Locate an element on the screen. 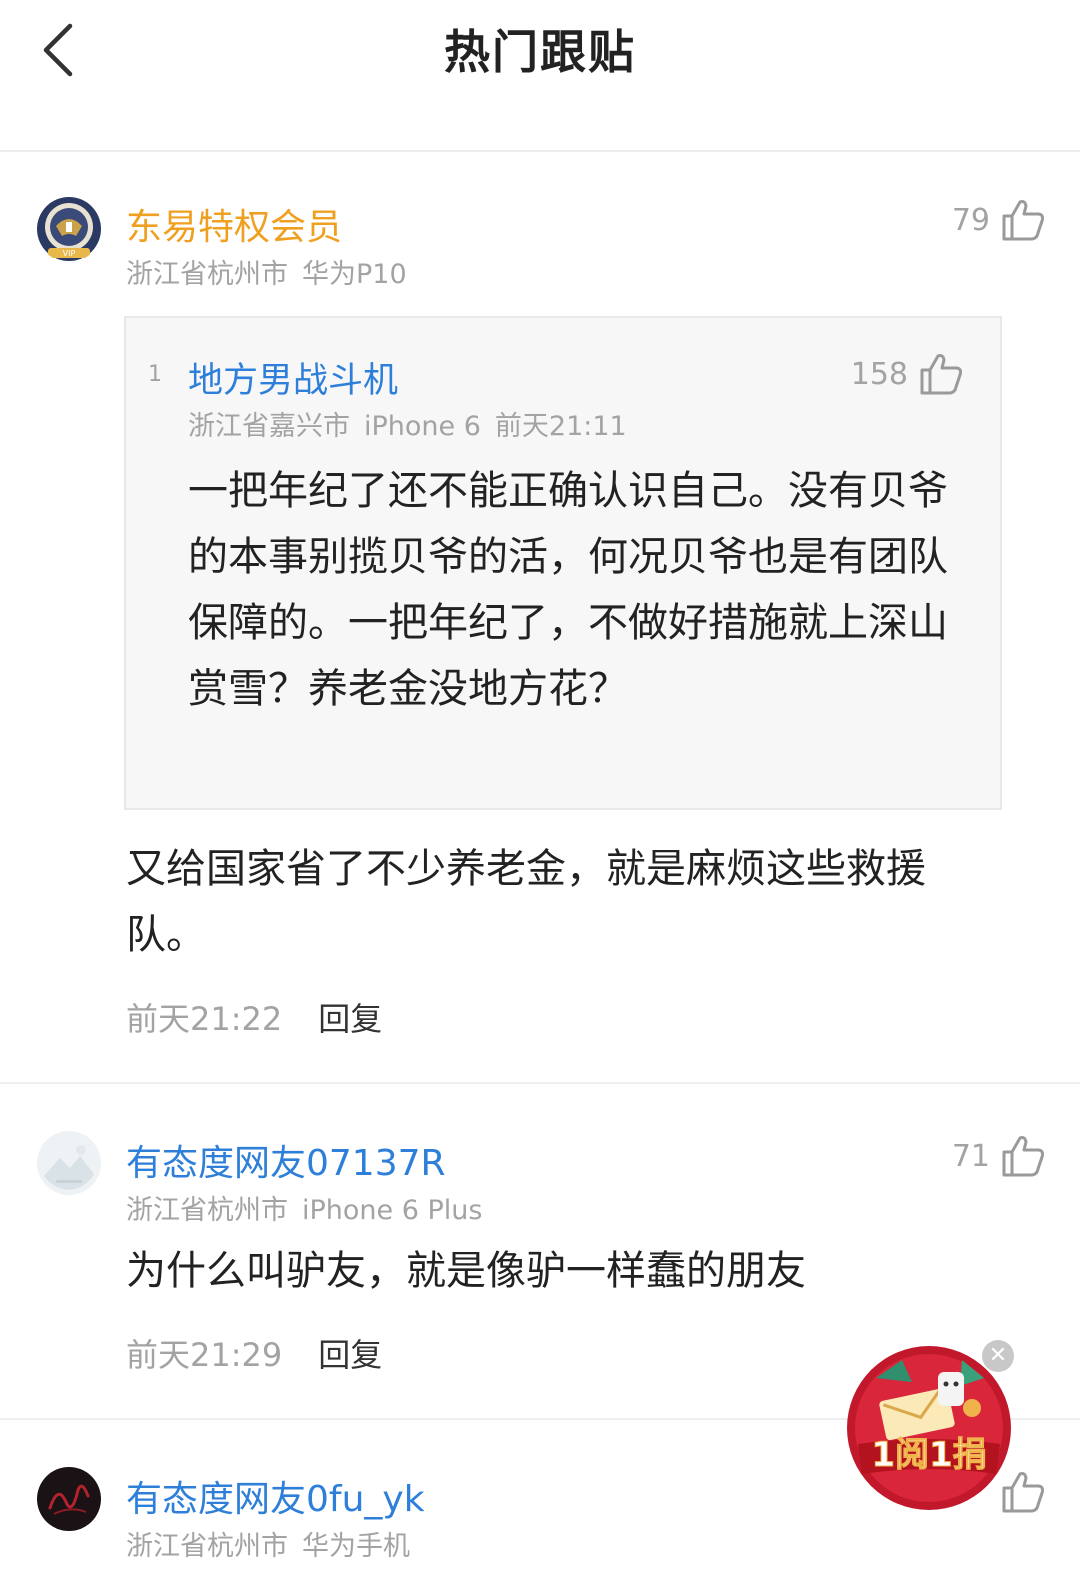 This screenshot has width=1080, height=1596. comment-device: 华为手机 is located at coordinates (356, 1546).